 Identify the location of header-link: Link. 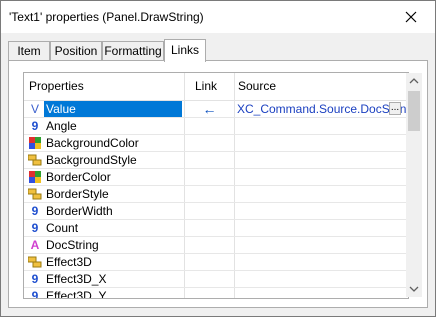
(215, 86).